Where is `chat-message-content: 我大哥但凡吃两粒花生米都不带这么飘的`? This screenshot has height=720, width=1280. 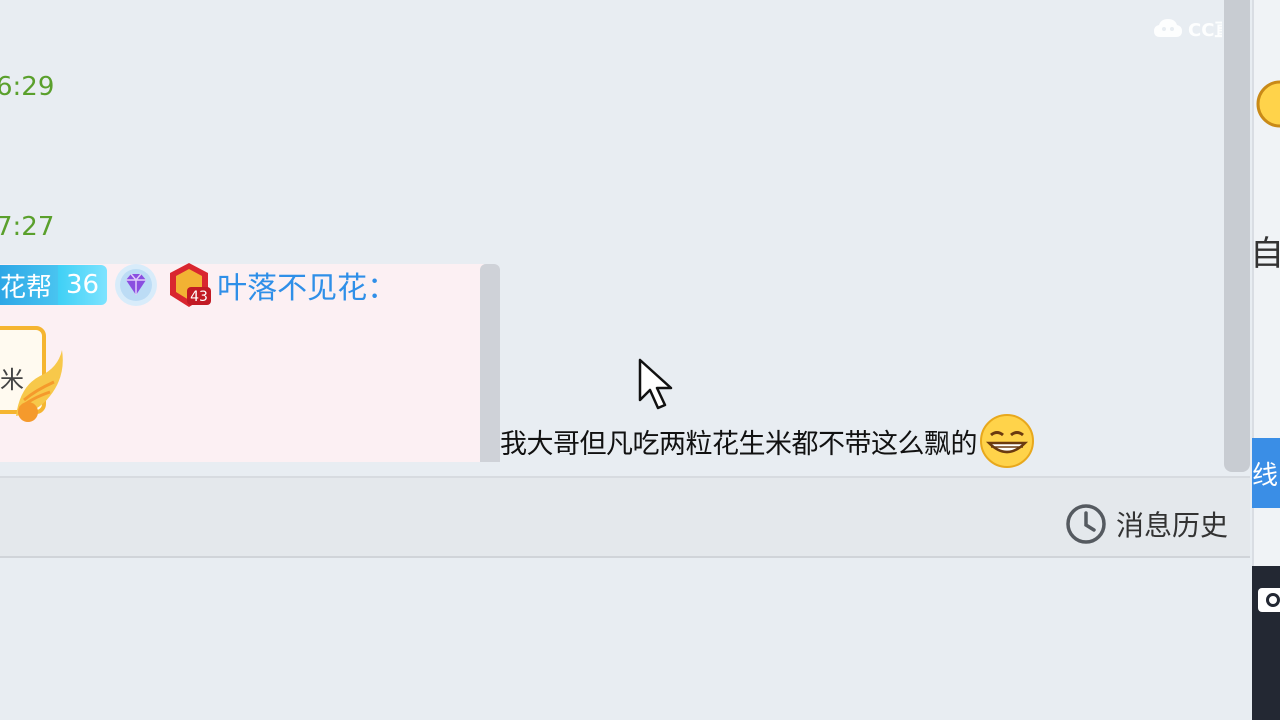 chat-message-content: 我大哥但凡吃两粒花生米都不带这么飘的 is located at coordinates (739, 444).